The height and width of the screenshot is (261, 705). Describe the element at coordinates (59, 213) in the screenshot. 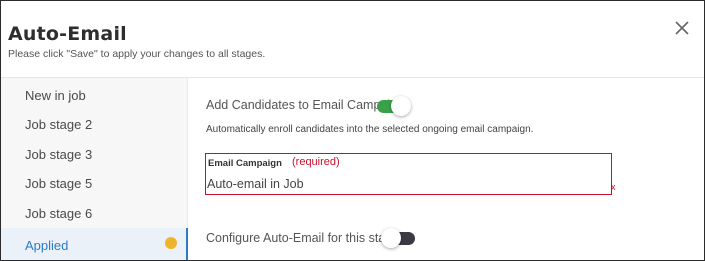

I see `sidebar-item-label: Job stage 6` at that location.